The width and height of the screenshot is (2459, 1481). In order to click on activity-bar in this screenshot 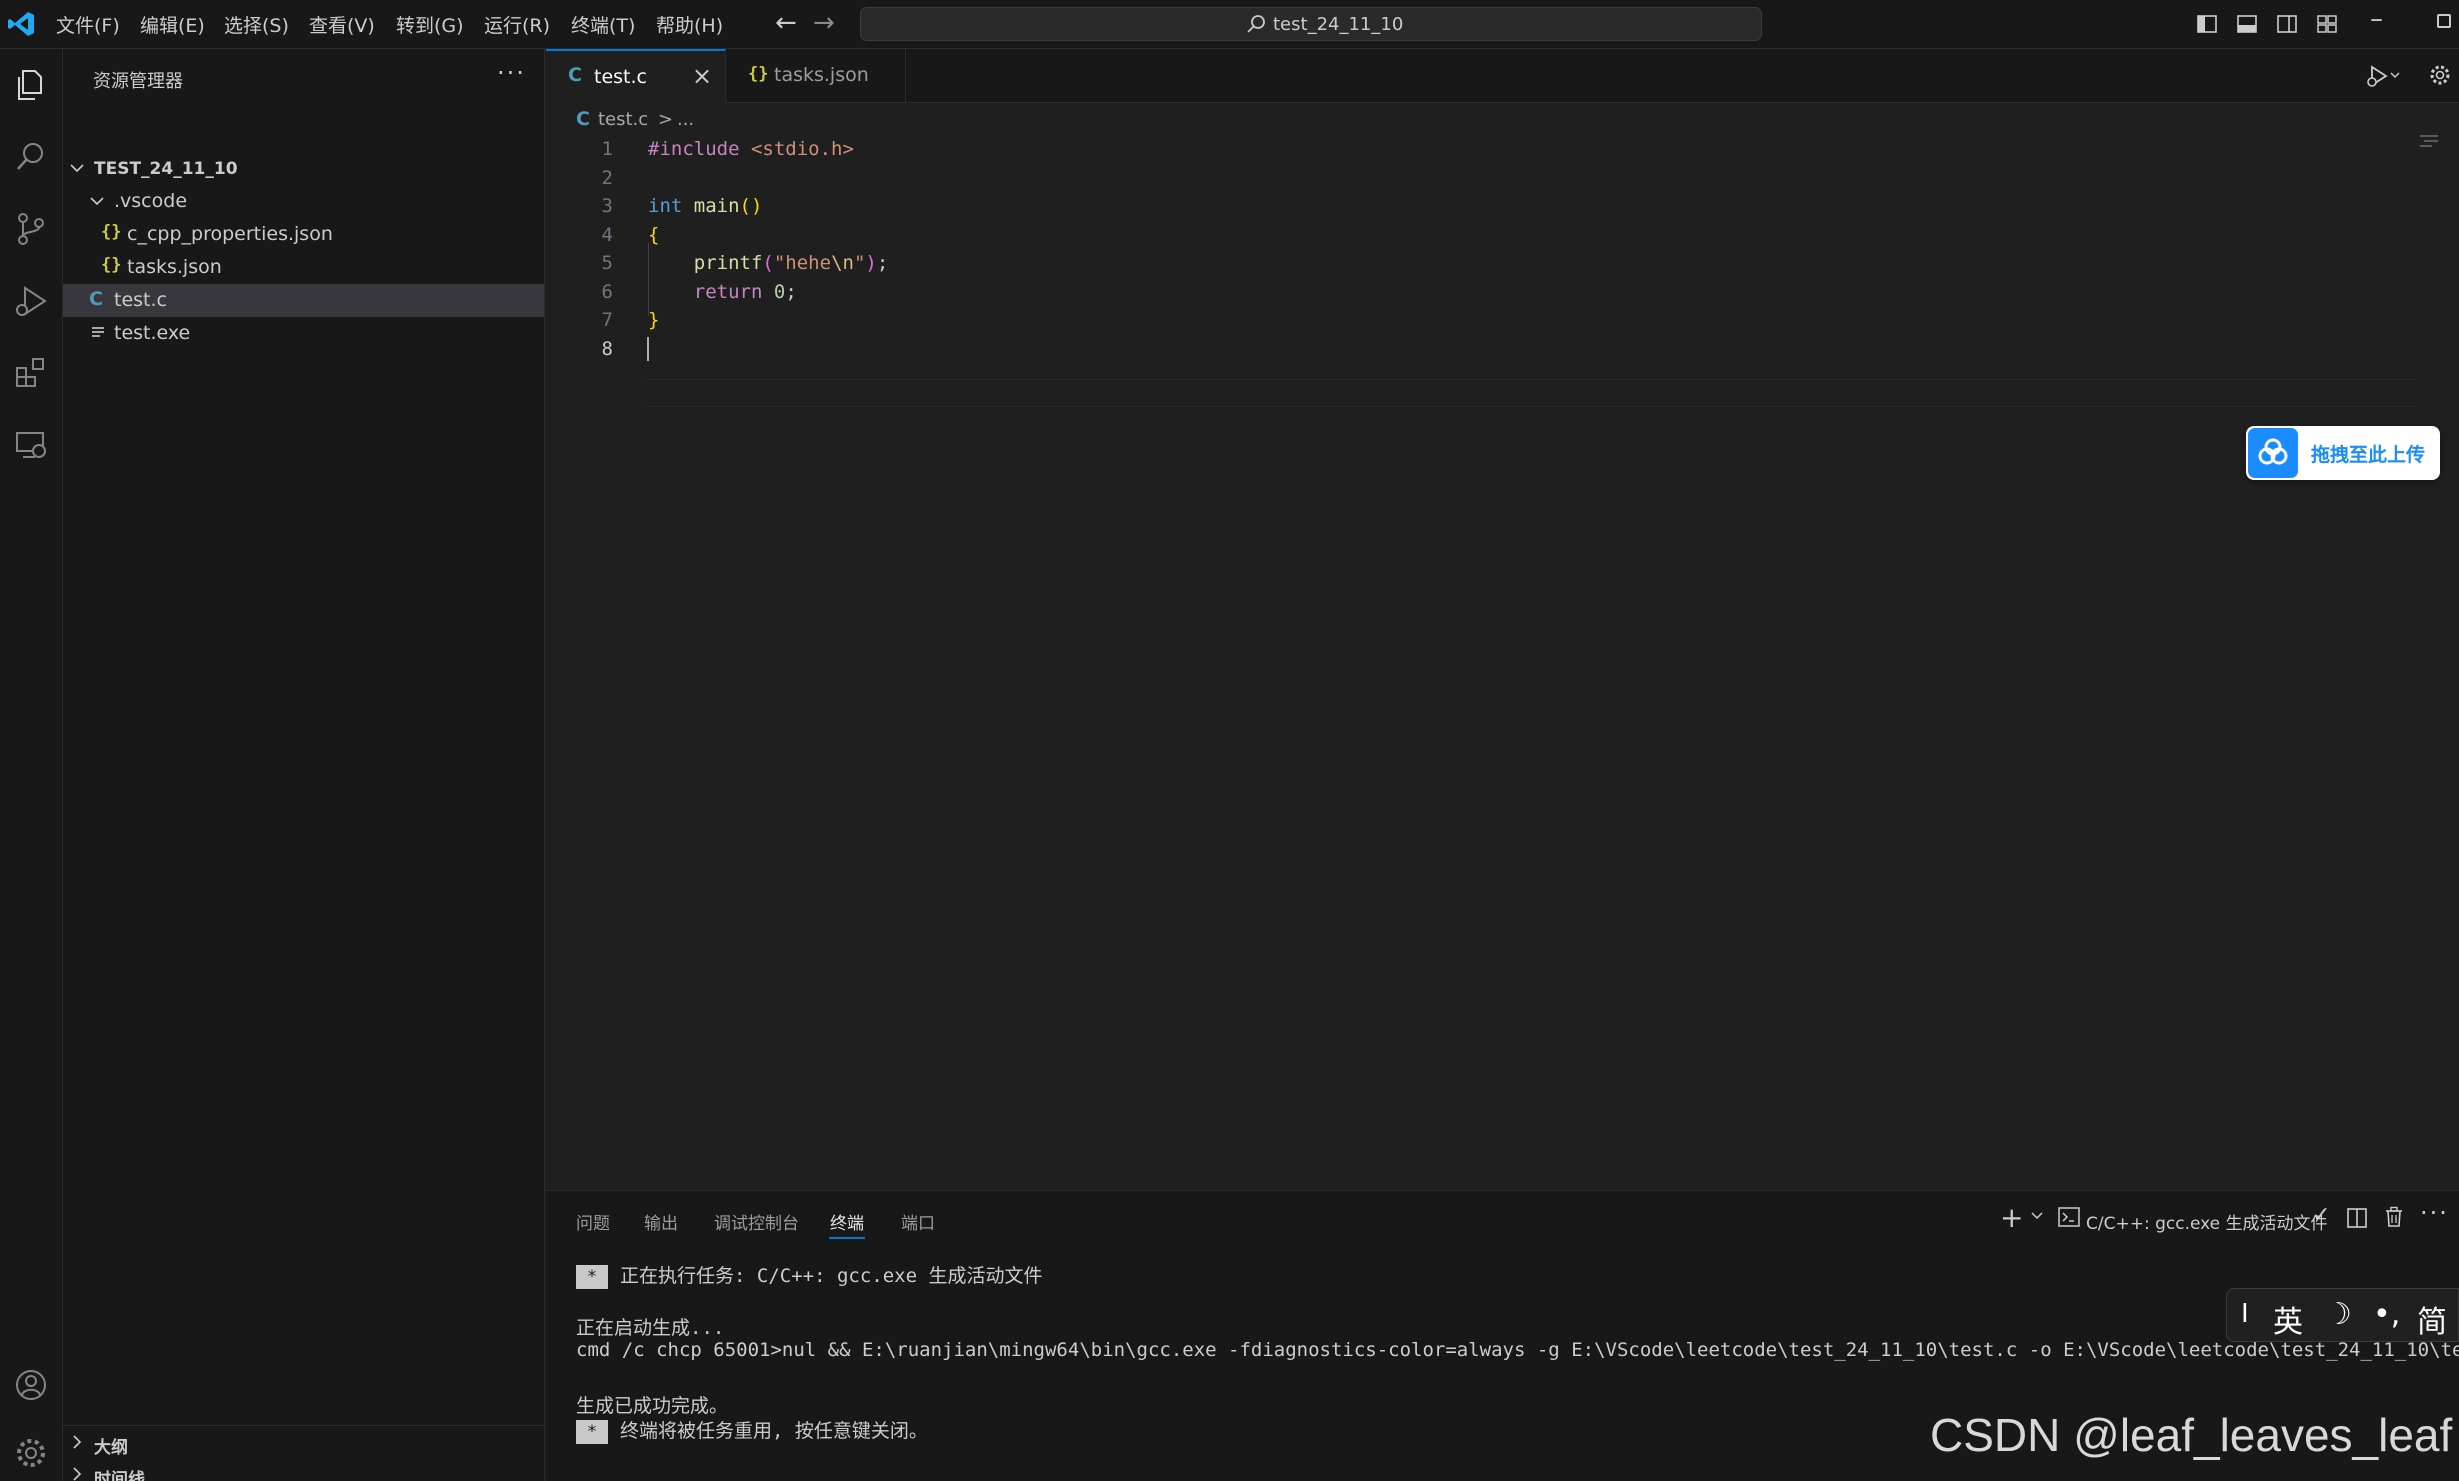, I will do `click(31, 765)`.